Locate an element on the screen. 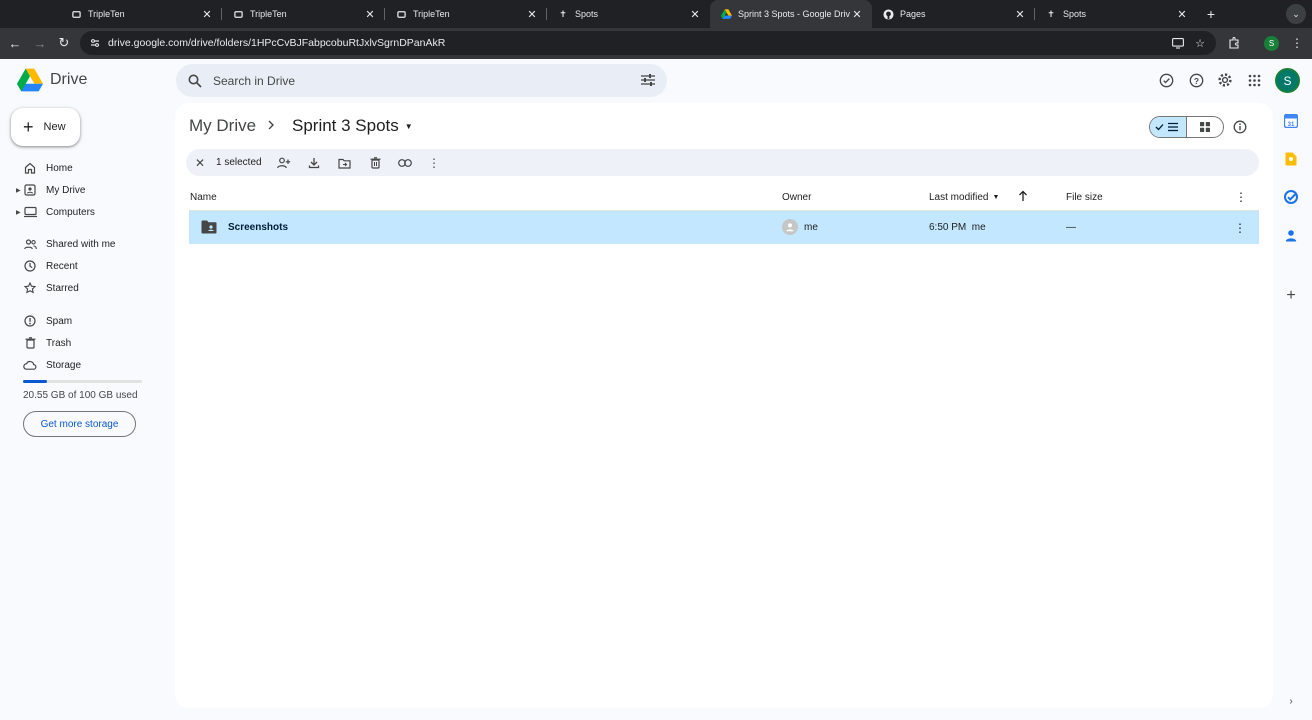  drive-logo: Drive is located at coordinates (52, 80).